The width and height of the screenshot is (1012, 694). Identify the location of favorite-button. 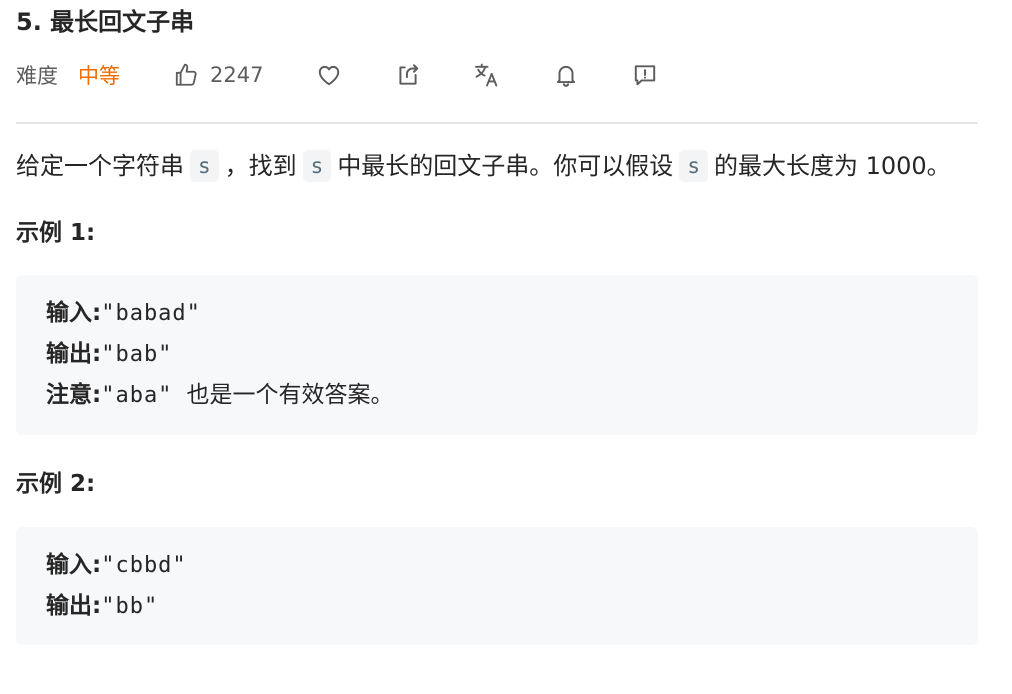
(329, 75).